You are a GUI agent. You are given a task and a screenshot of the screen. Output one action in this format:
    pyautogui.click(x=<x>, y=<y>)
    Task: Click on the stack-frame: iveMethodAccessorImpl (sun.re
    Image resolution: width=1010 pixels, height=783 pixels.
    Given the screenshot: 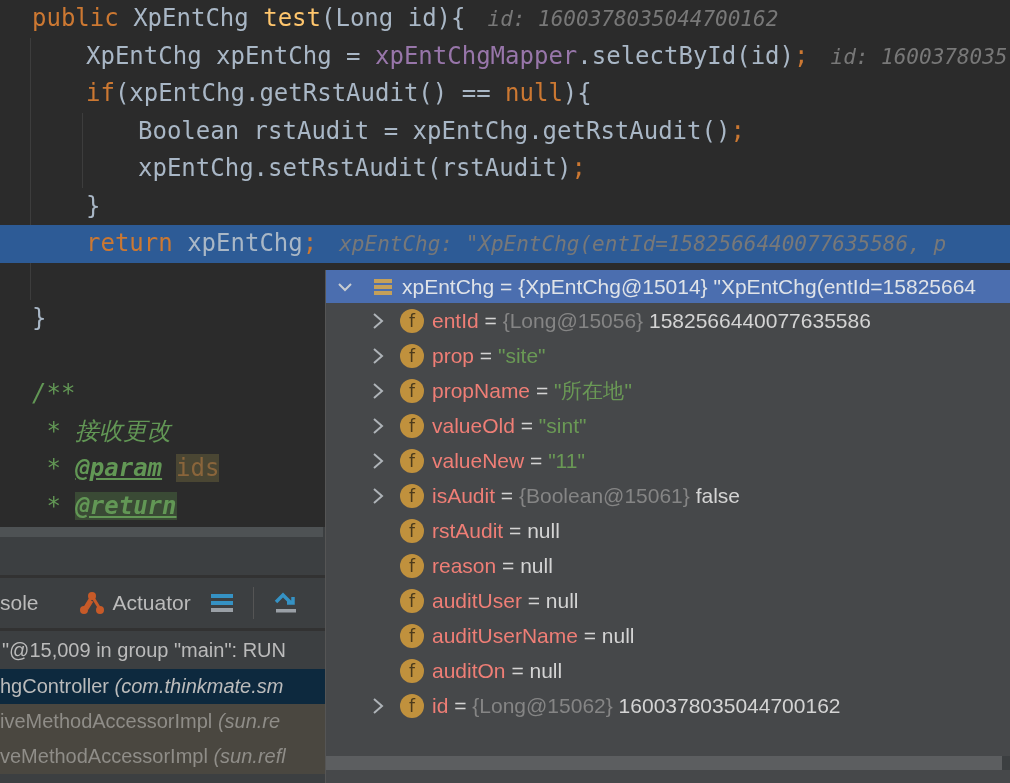 What is the action you would take?
    pyautogui.click(x=162, y=721)
    